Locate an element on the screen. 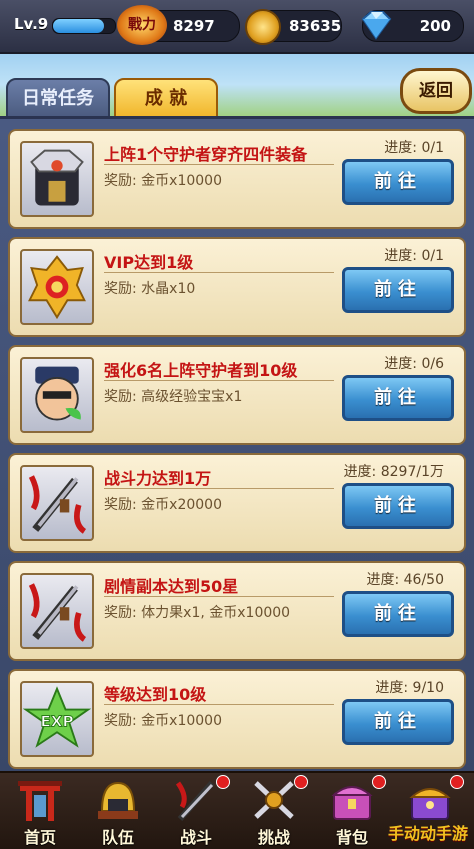 The width and height of the screenshot is (474, 849). nav-item-4: 背包 is located at coordinates (352, 812).